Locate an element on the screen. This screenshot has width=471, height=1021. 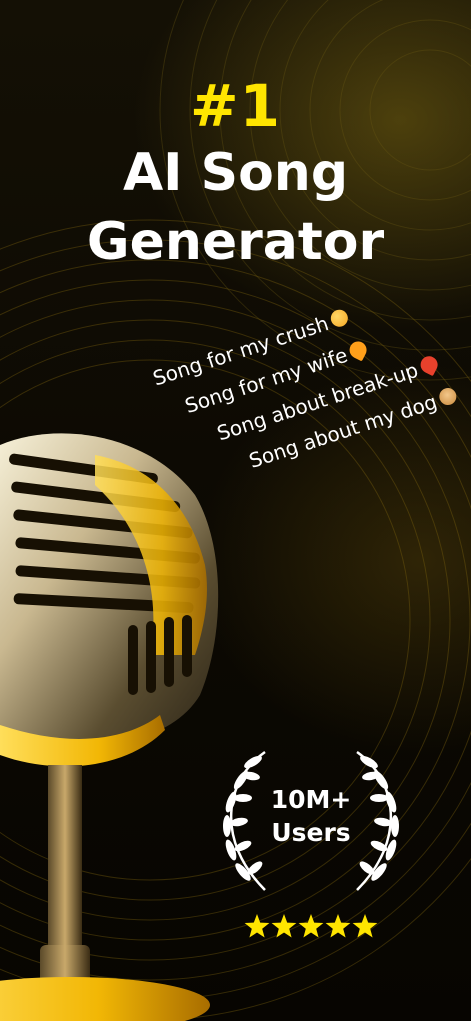
rating-stars is located at coordinates (311, 927).